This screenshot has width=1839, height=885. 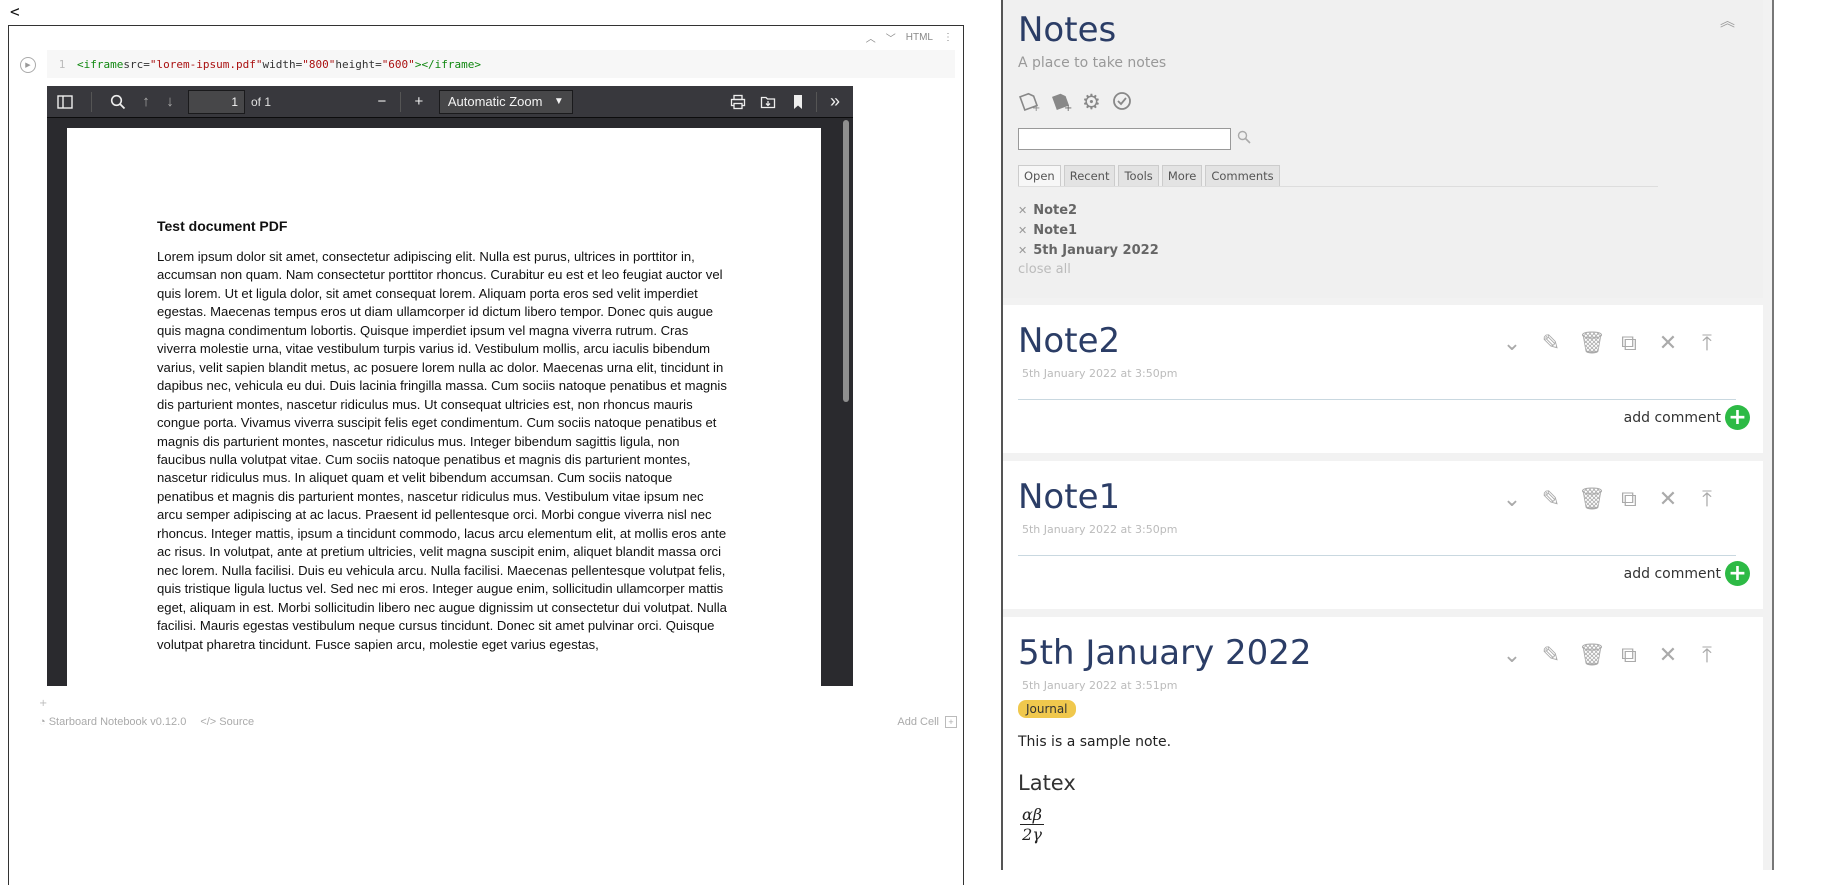 I want to click on zoom-out-icon: −, so click(x=382, y=102).